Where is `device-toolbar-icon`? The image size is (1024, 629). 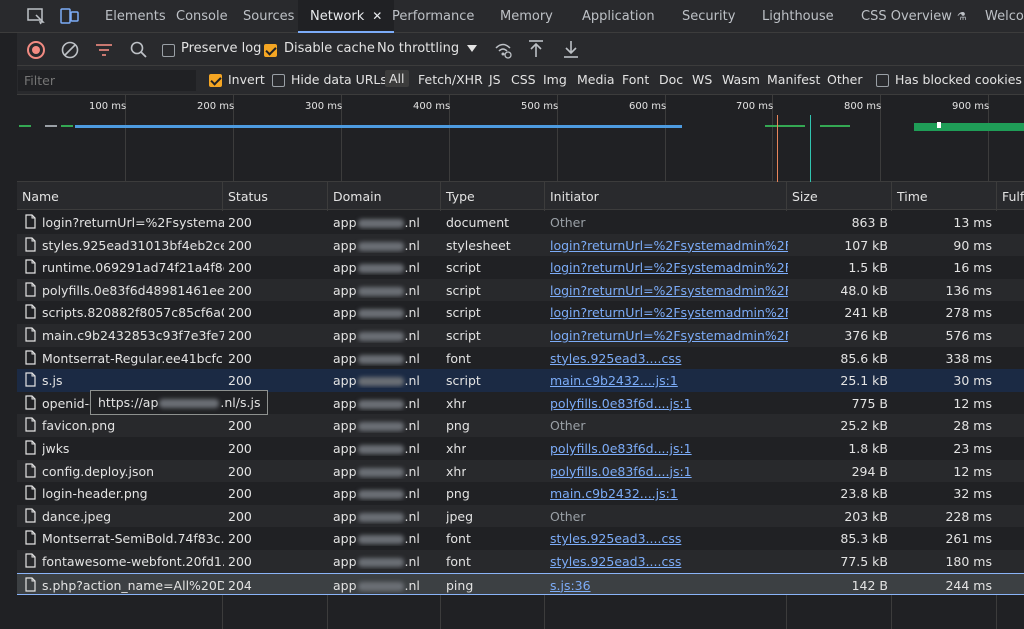
device-toolbar-icon is located at coordinates (70, 16).